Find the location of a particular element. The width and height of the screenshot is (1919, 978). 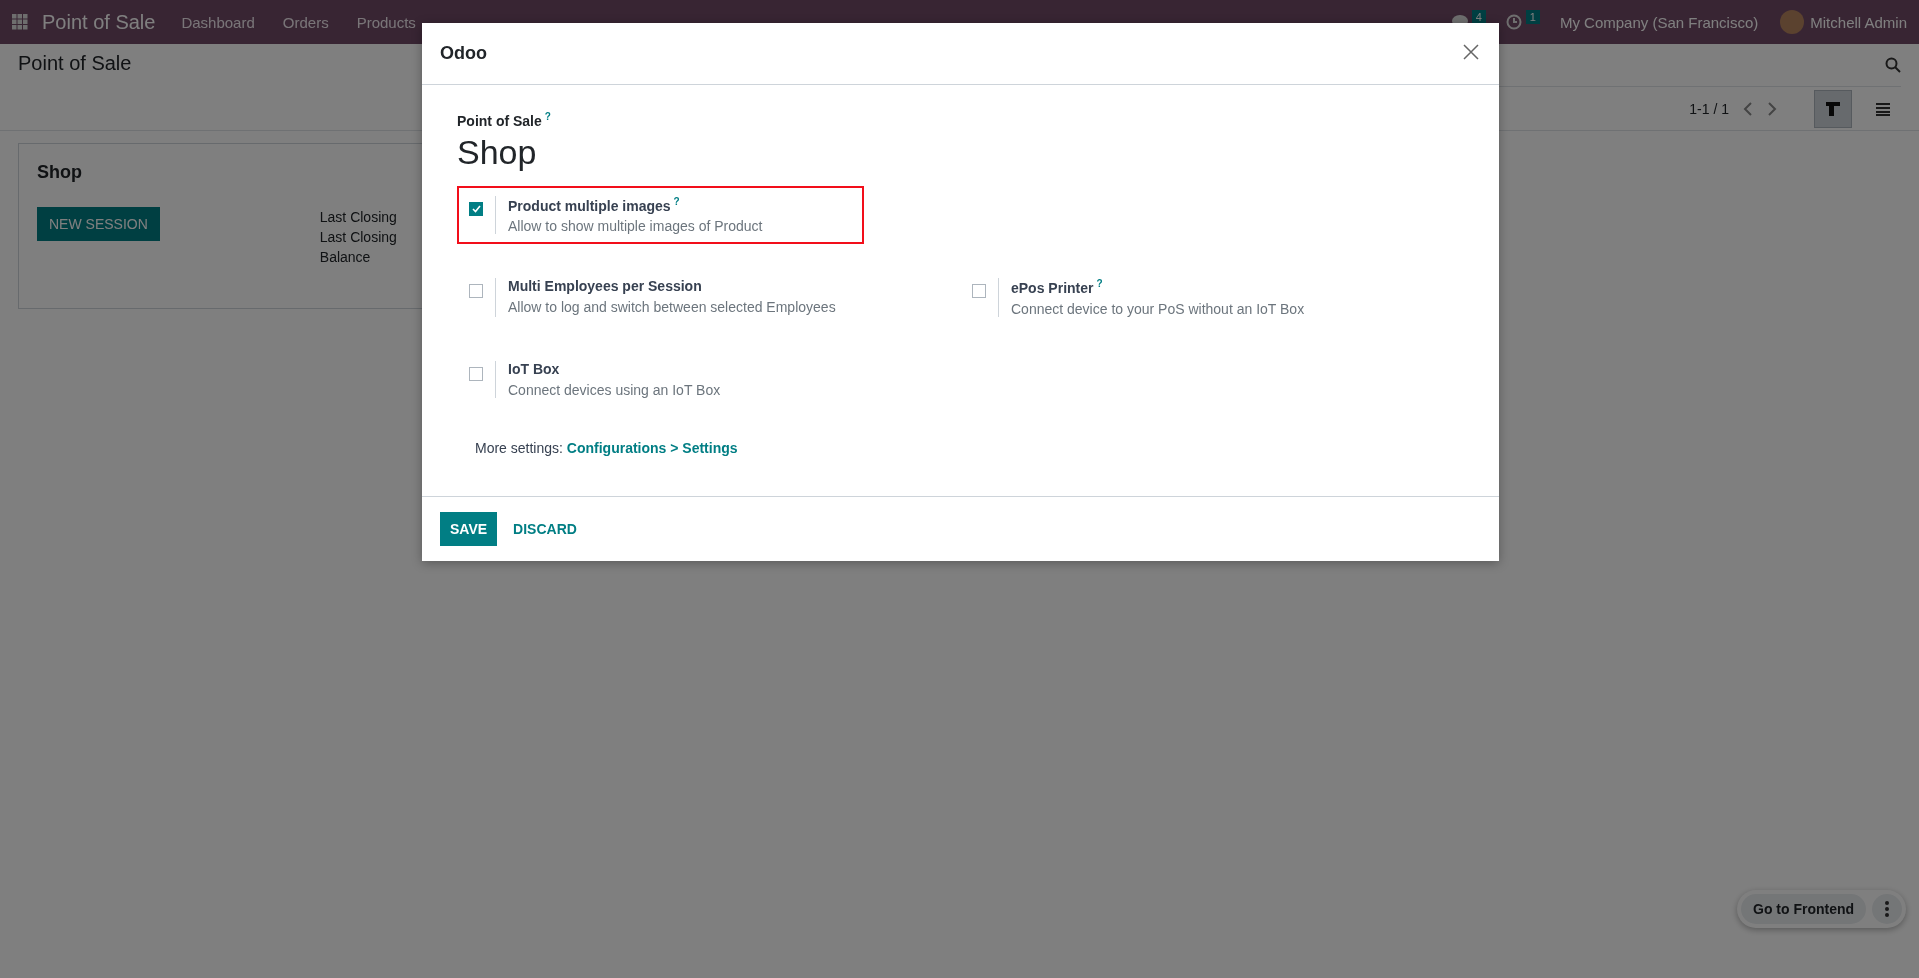

apps-menu-icon is located at coordinates (20, 22).